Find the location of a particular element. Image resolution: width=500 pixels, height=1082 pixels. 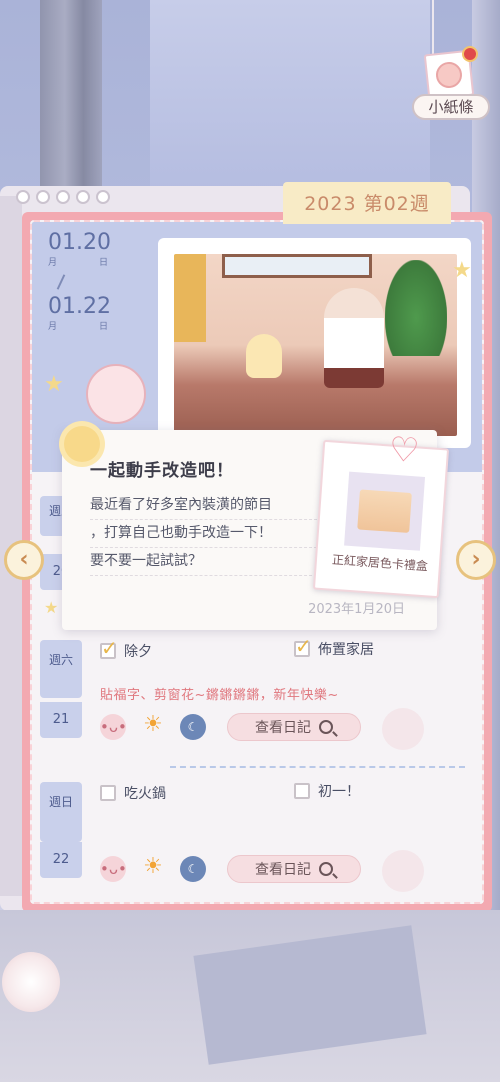

task-item: 初一！ is located at coordinates (327, 791).